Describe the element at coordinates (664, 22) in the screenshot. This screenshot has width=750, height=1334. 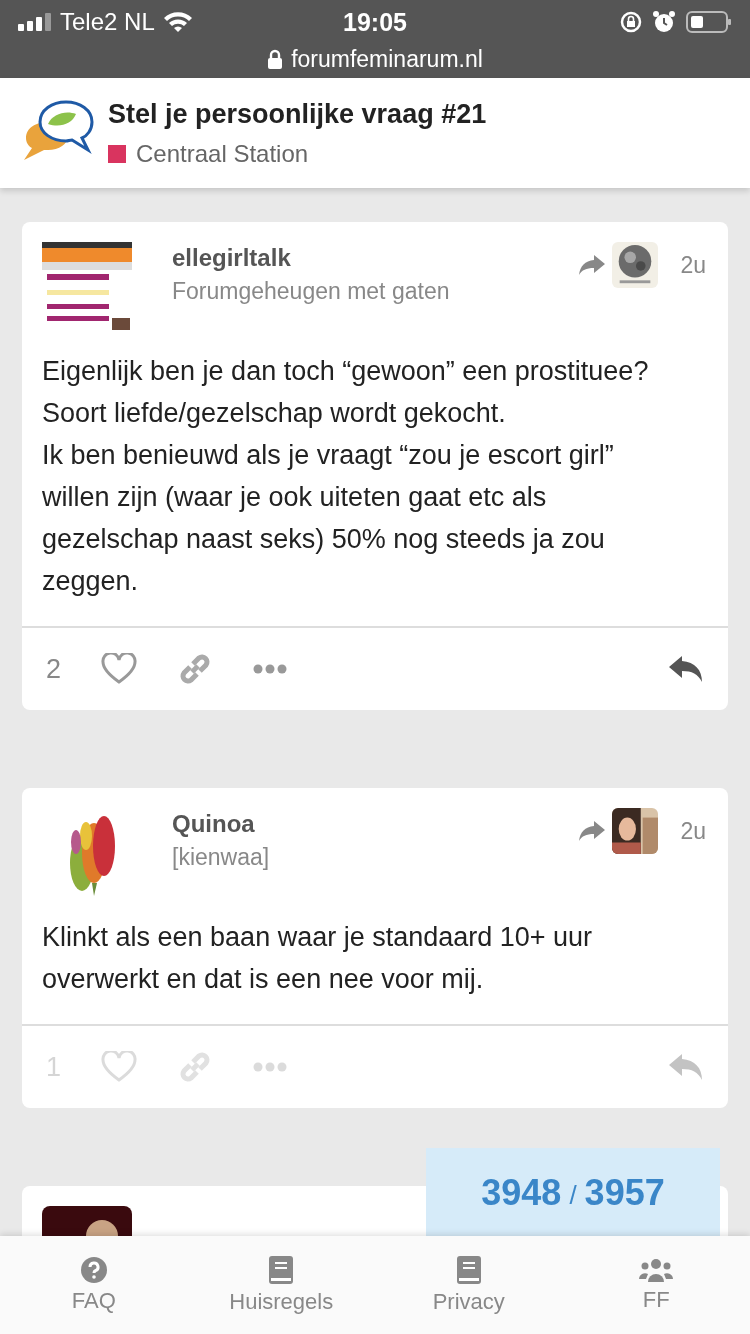
I see `alarm-icon` at that location.